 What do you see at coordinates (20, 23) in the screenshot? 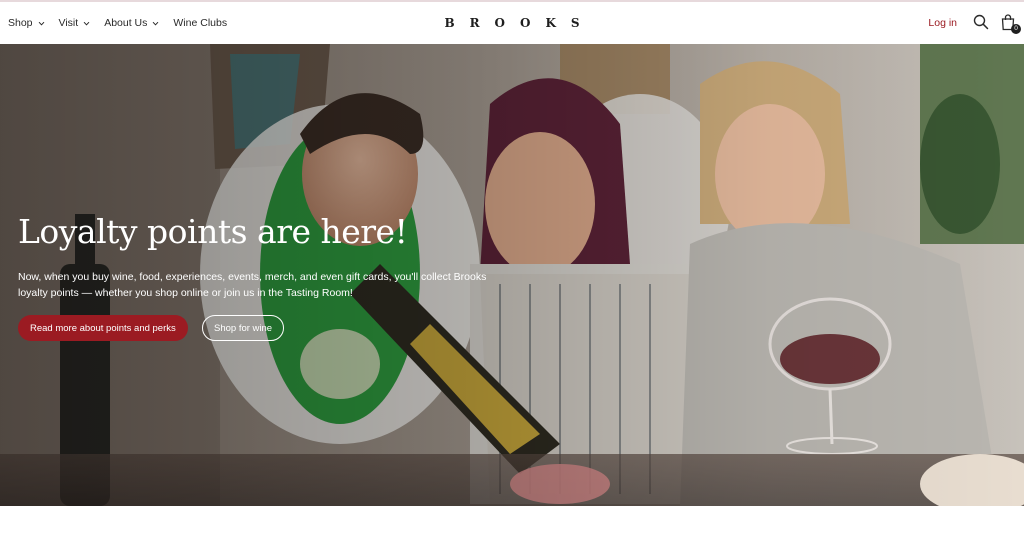
I see `nav-item-label: Shop` at bounding box center [20, 23].